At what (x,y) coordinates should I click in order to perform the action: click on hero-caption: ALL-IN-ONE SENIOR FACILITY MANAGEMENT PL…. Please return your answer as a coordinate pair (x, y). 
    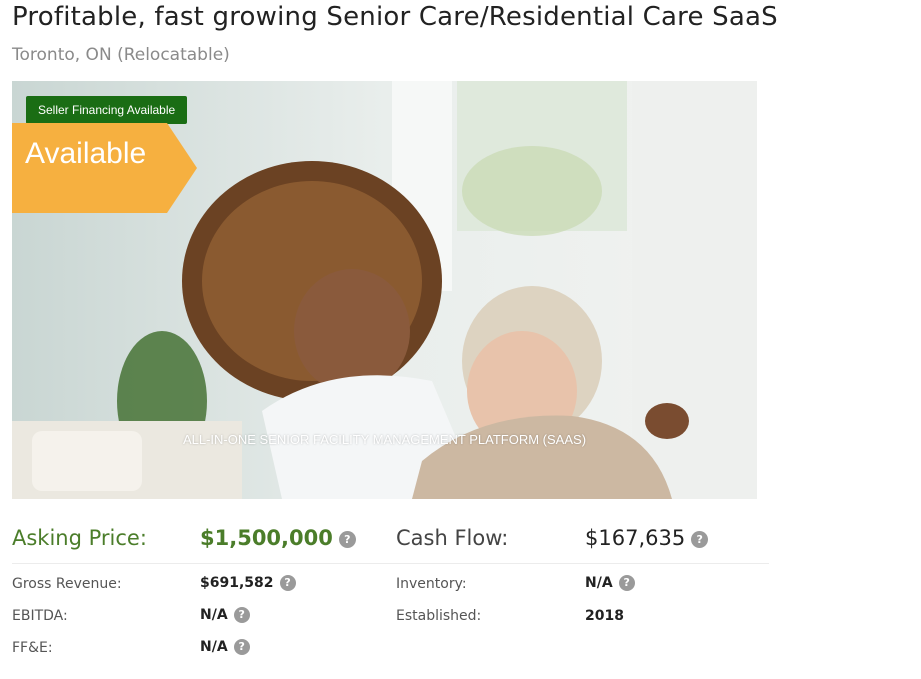
    Looking at the image, I should click on (384, 439).